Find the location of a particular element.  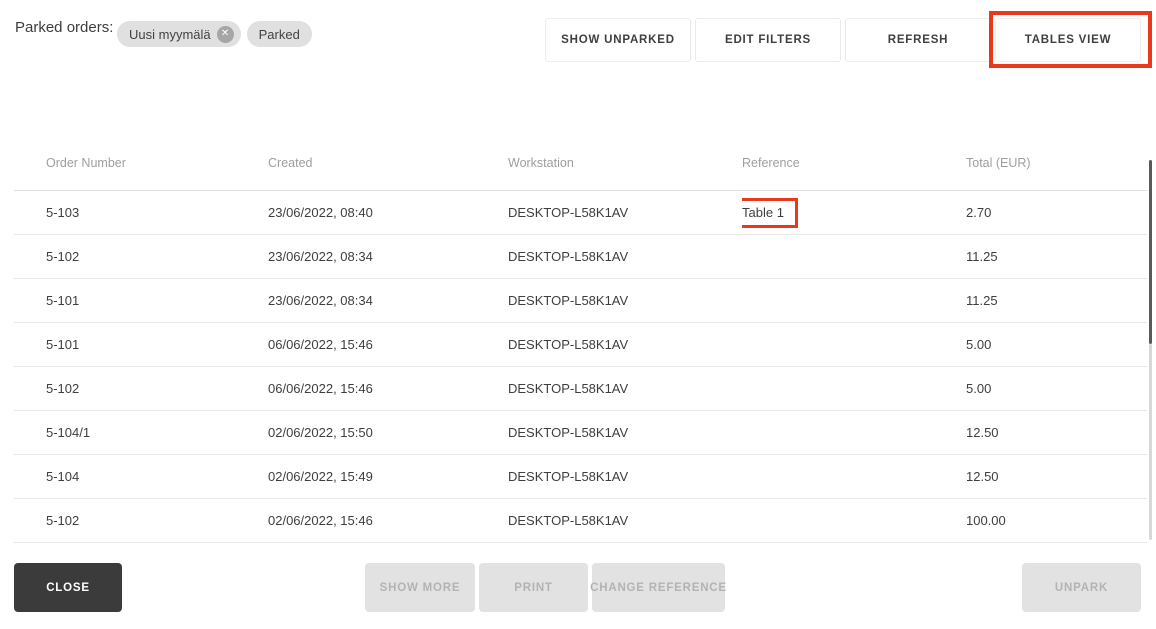

scrollbar-track is located at coordinates (1150, 442).